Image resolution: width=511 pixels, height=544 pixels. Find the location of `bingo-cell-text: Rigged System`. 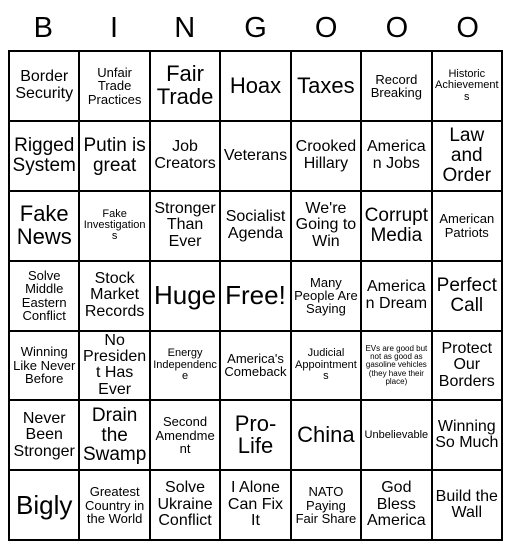

bingo-cell-text: Rigged System is located at coordinates (44, 155).